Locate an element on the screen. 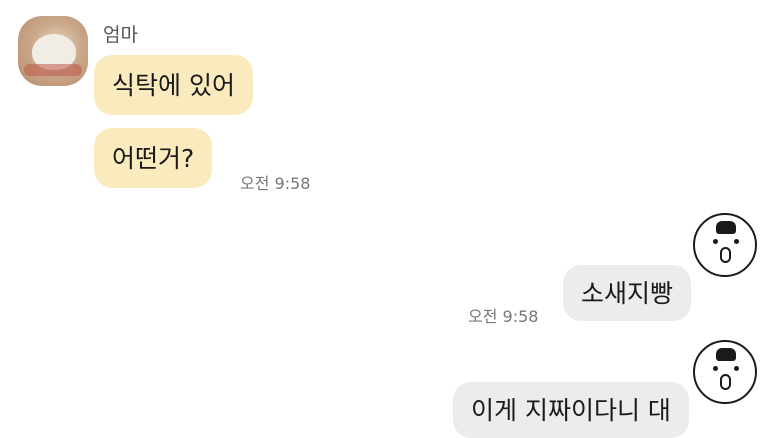  received-message-bubble: 어떤거? is located at coordinates (153, 158).